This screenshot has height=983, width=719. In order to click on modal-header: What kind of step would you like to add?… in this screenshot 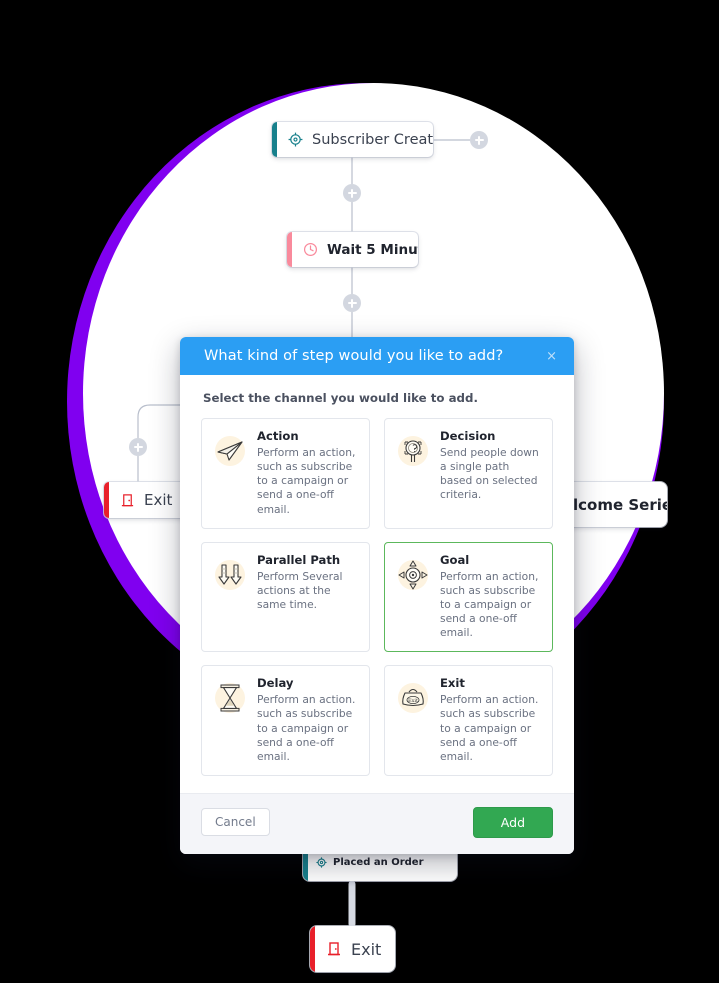, I will do `click(377, 356)`.